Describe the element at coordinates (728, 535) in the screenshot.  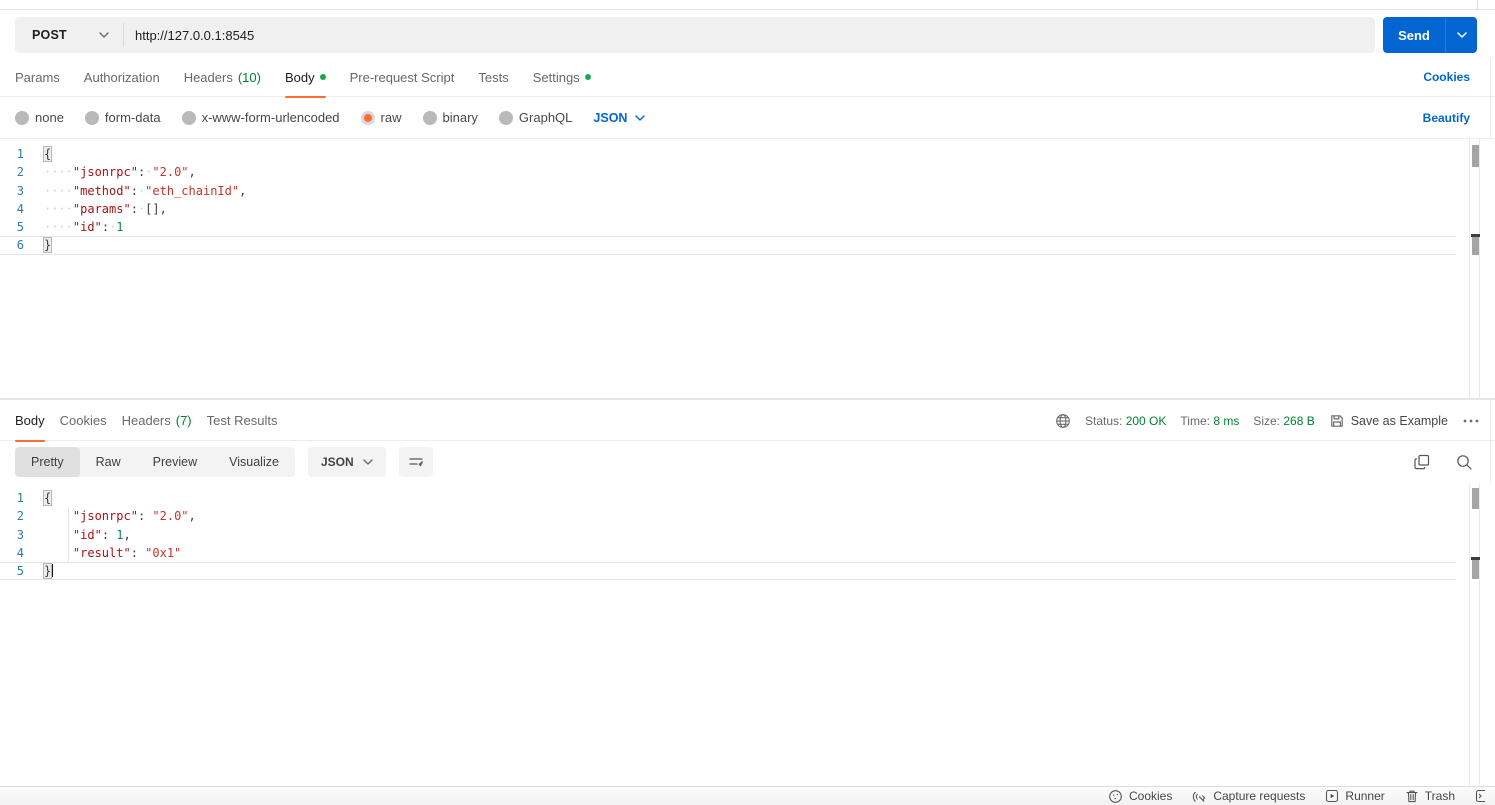
I see `code-line: 3 "id": 1,` at that location.